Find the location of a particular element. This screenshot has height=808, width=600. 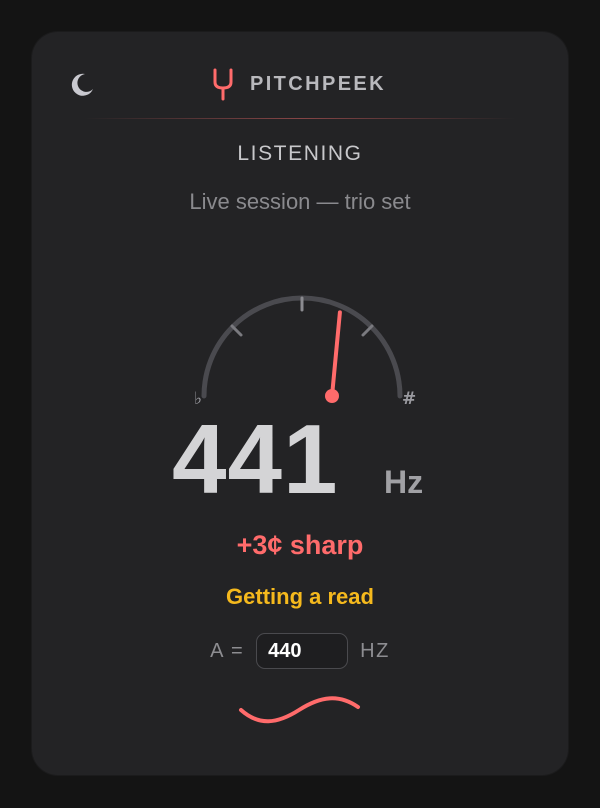

status-label: LISTENING is located at coordinates (300, 153).